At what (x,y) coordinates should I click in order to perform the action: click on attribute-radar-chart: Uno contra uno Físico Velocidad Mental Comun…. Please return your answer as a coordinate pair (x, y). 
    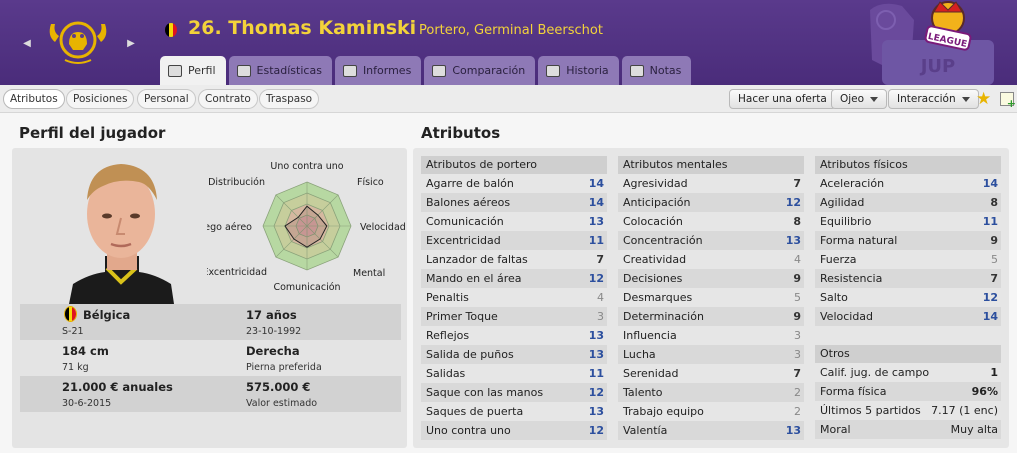
    Looking at the image, I should click on (306, 227).